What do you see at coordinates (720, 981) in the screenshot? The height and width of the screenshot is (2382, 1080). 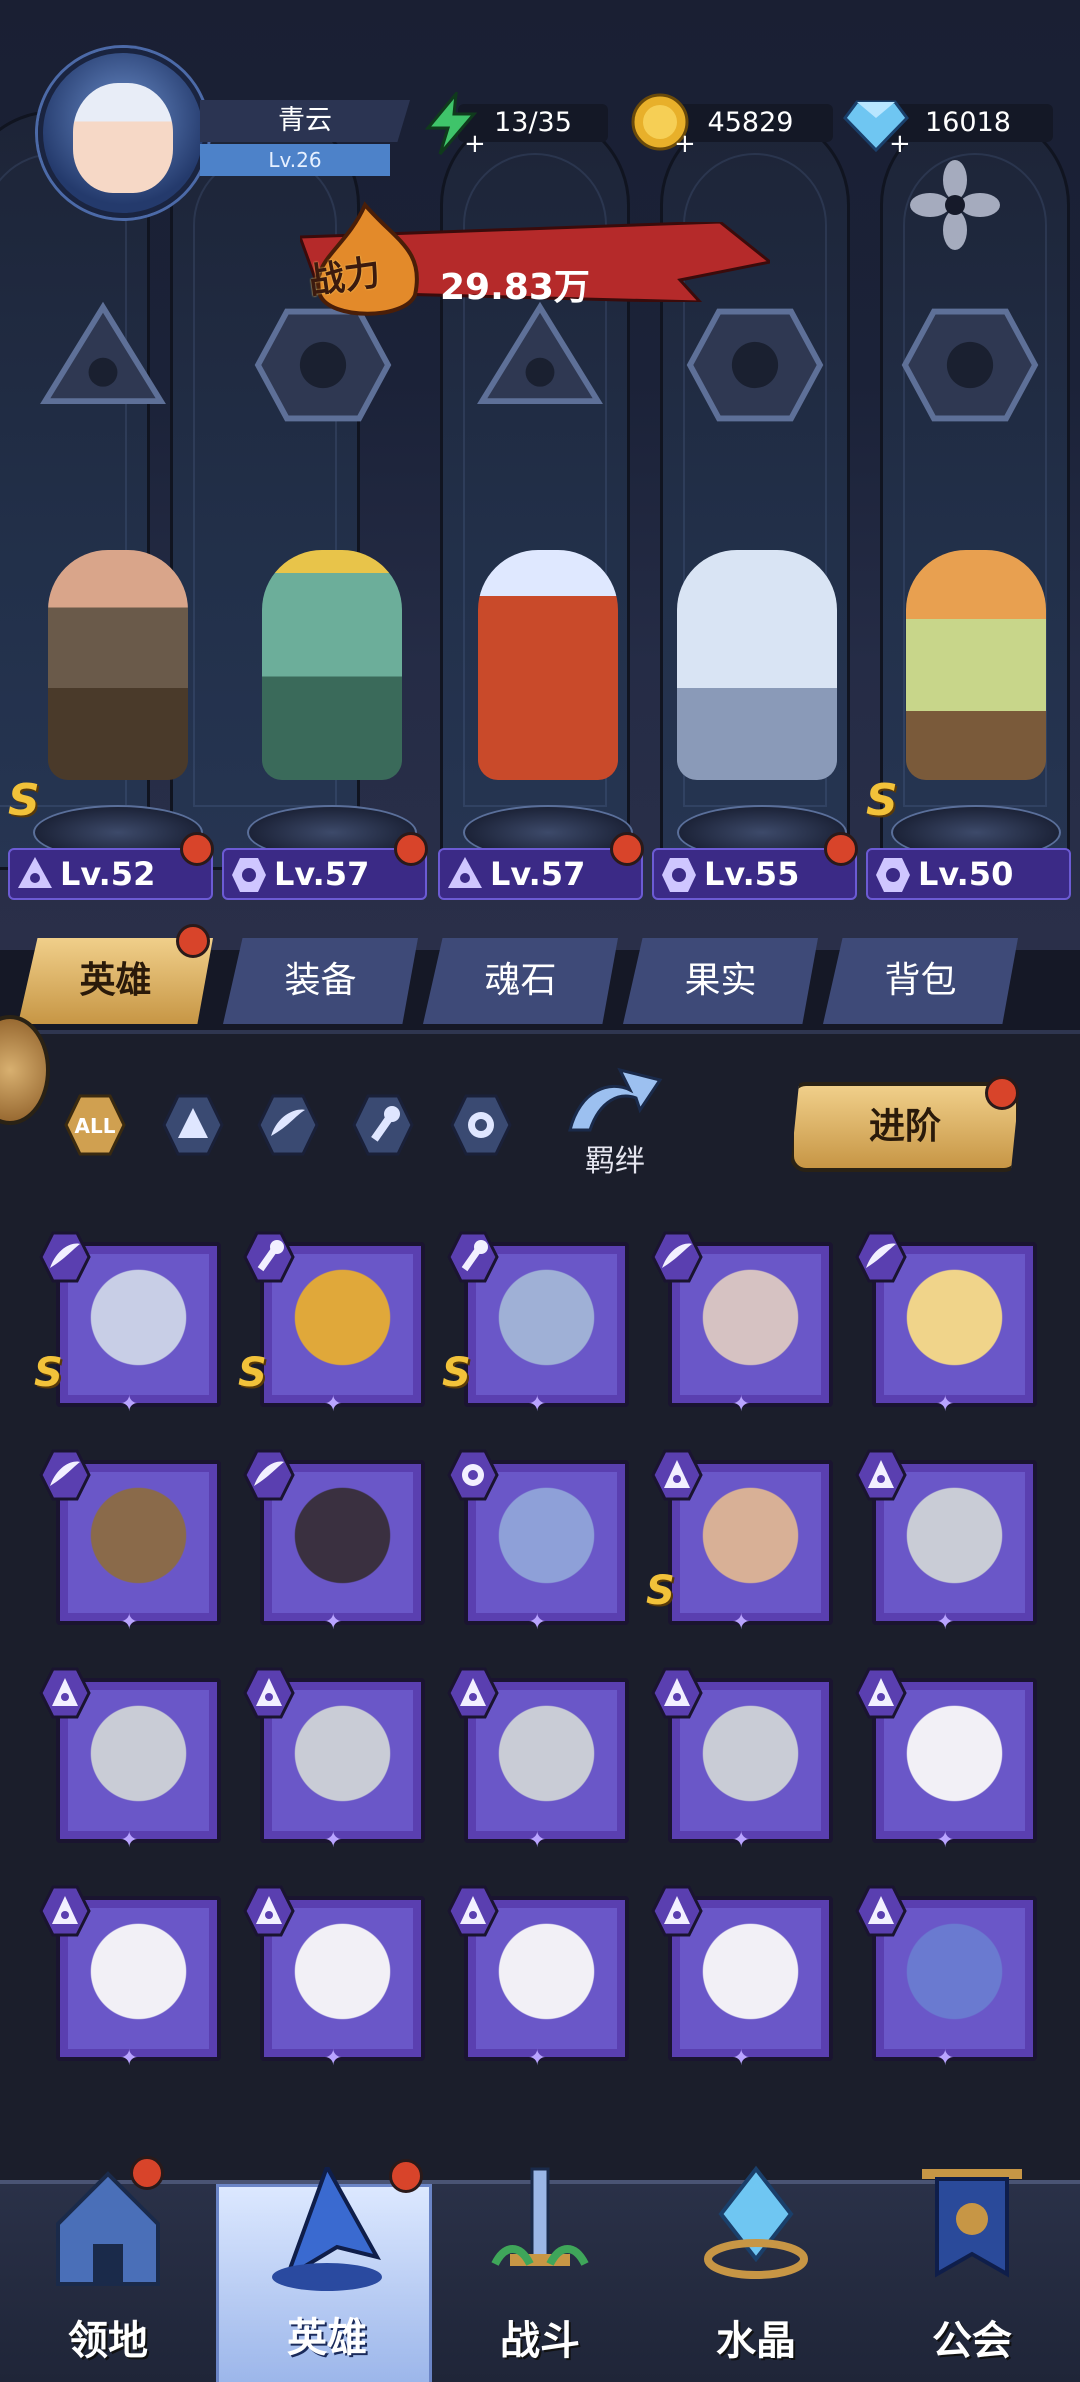 I see `tab-fruit: 果实` at bounding box center [720, 981].